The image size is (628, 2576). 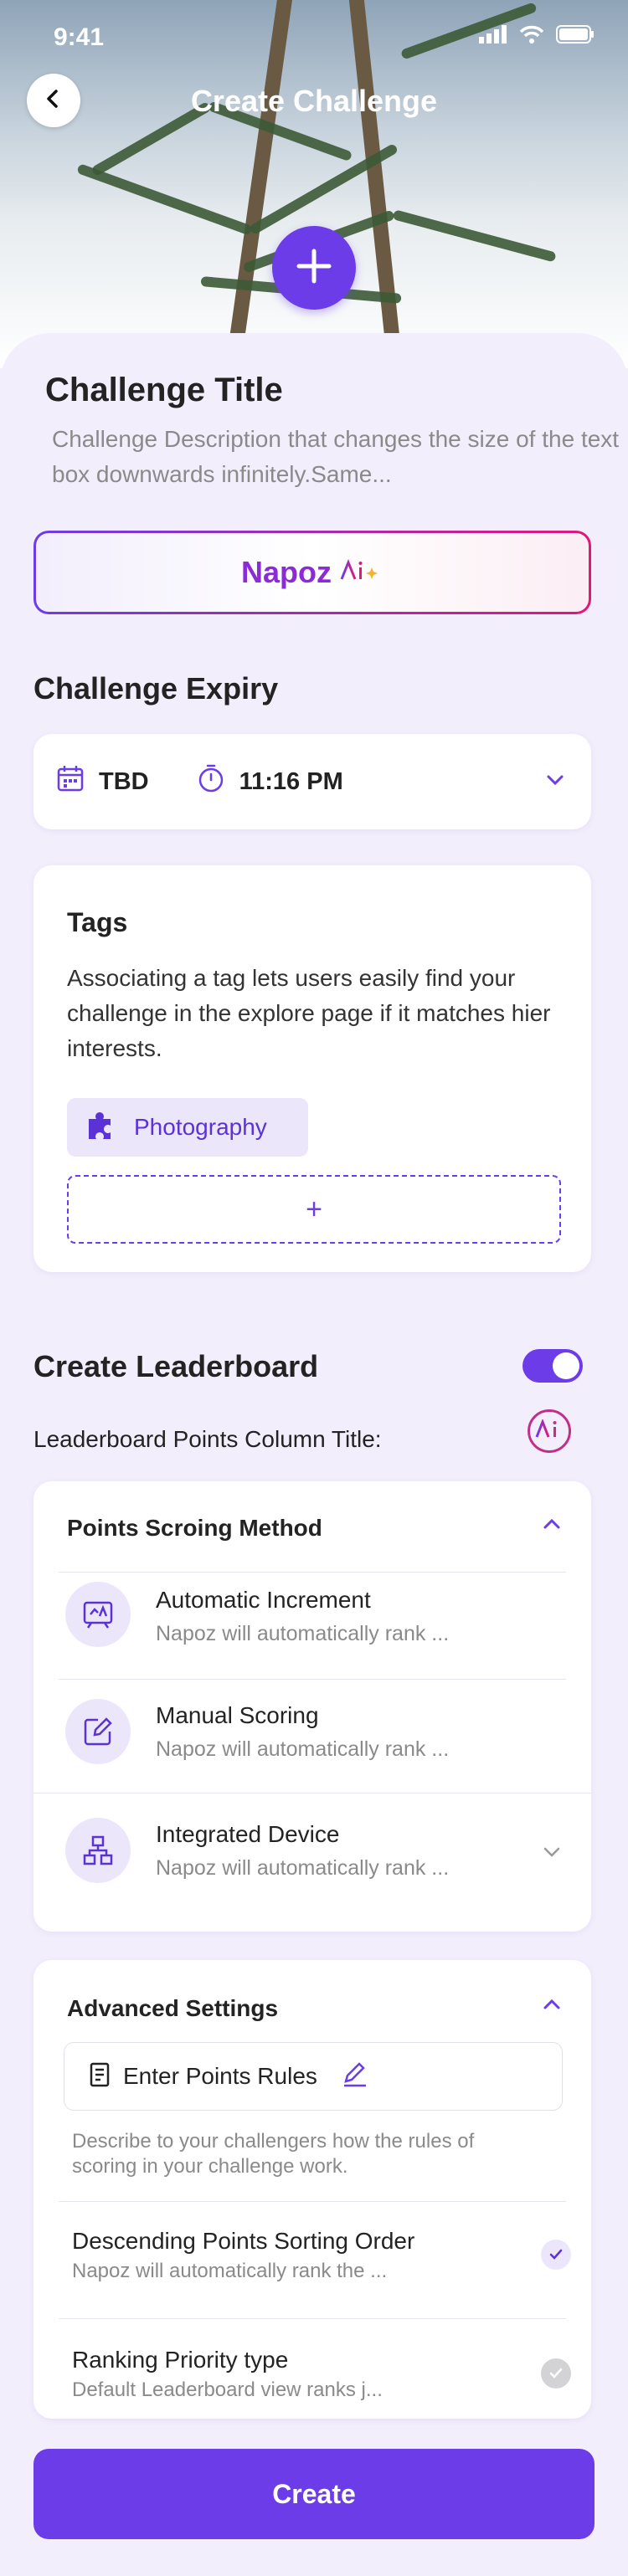 I want to click on add-media-button, so click(x=314, y=268).